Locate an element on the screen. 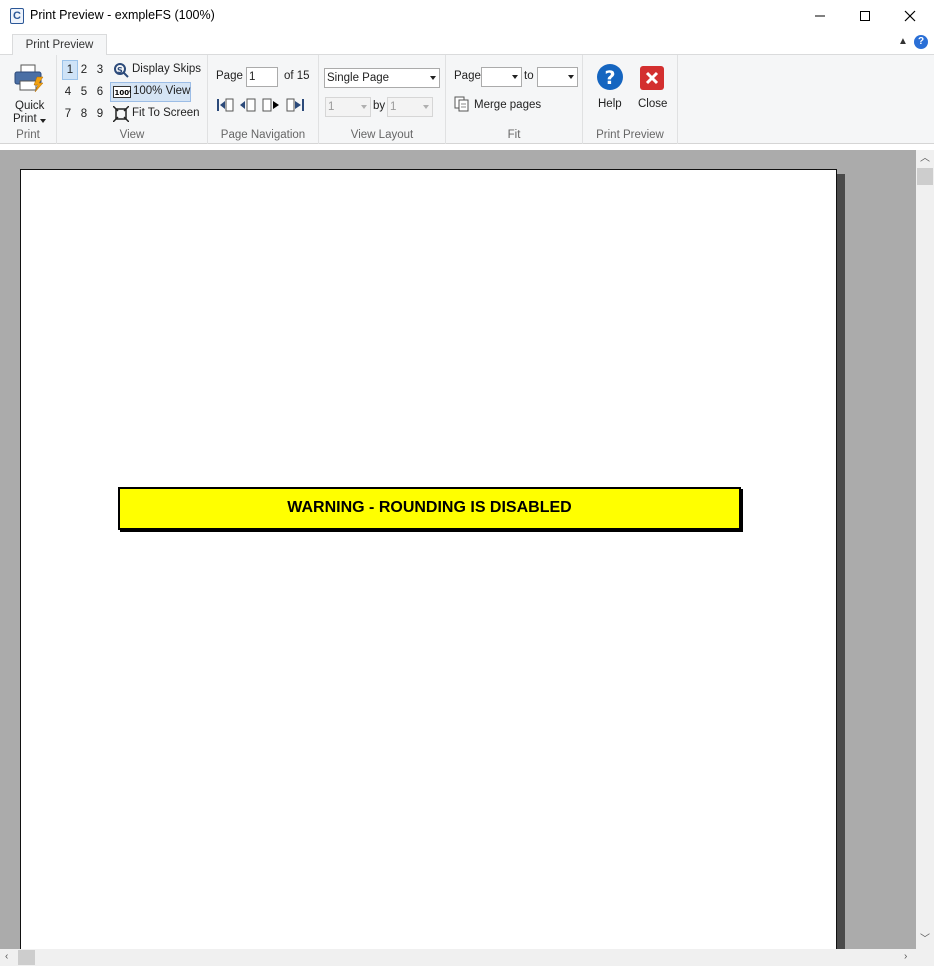 This screenshot has width=934, height=966. warning-banner: WARNING - ROUNDING IS DISABLED is located at coordinates (429, 508).